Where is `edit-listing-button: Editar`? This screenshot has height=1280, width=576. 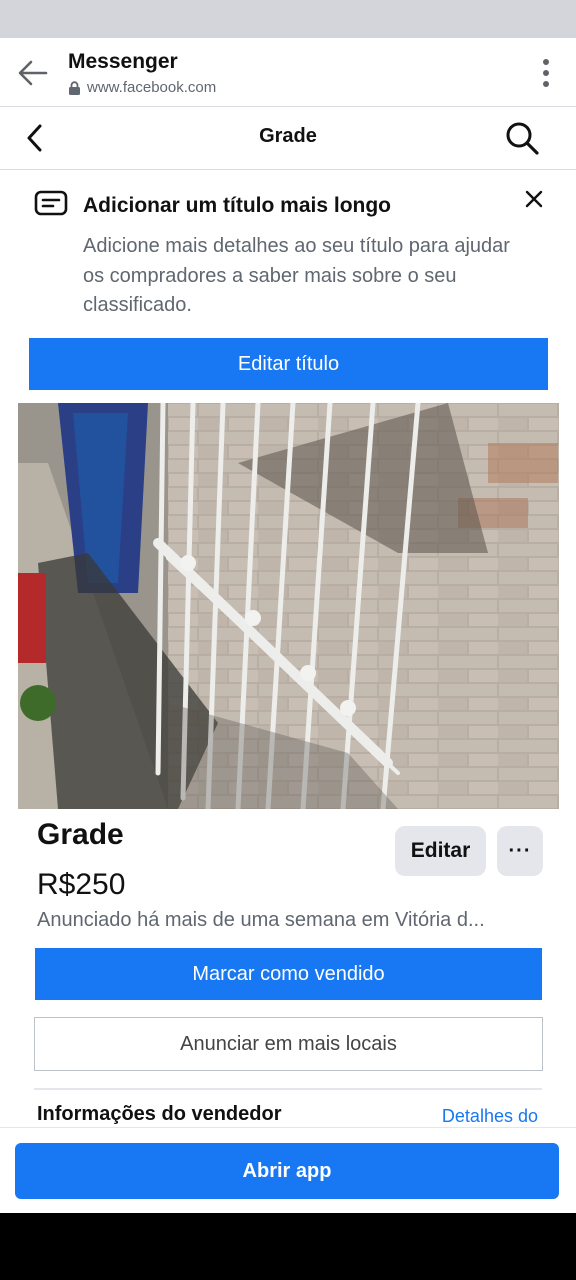 edit-listing-button: Editar is located at coordinates (440, 851).